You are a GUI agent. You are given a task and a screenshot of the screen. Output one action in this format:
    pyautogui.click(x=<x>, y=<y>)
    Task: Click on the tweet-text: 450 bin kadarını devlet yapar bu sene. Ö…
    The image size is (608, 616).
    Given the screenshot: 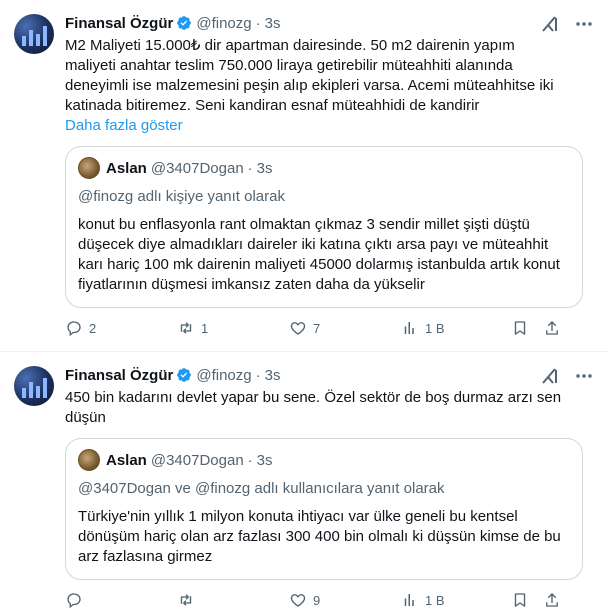 What is the action you would take?
    pyautogui.click(x=313, y=407)
    